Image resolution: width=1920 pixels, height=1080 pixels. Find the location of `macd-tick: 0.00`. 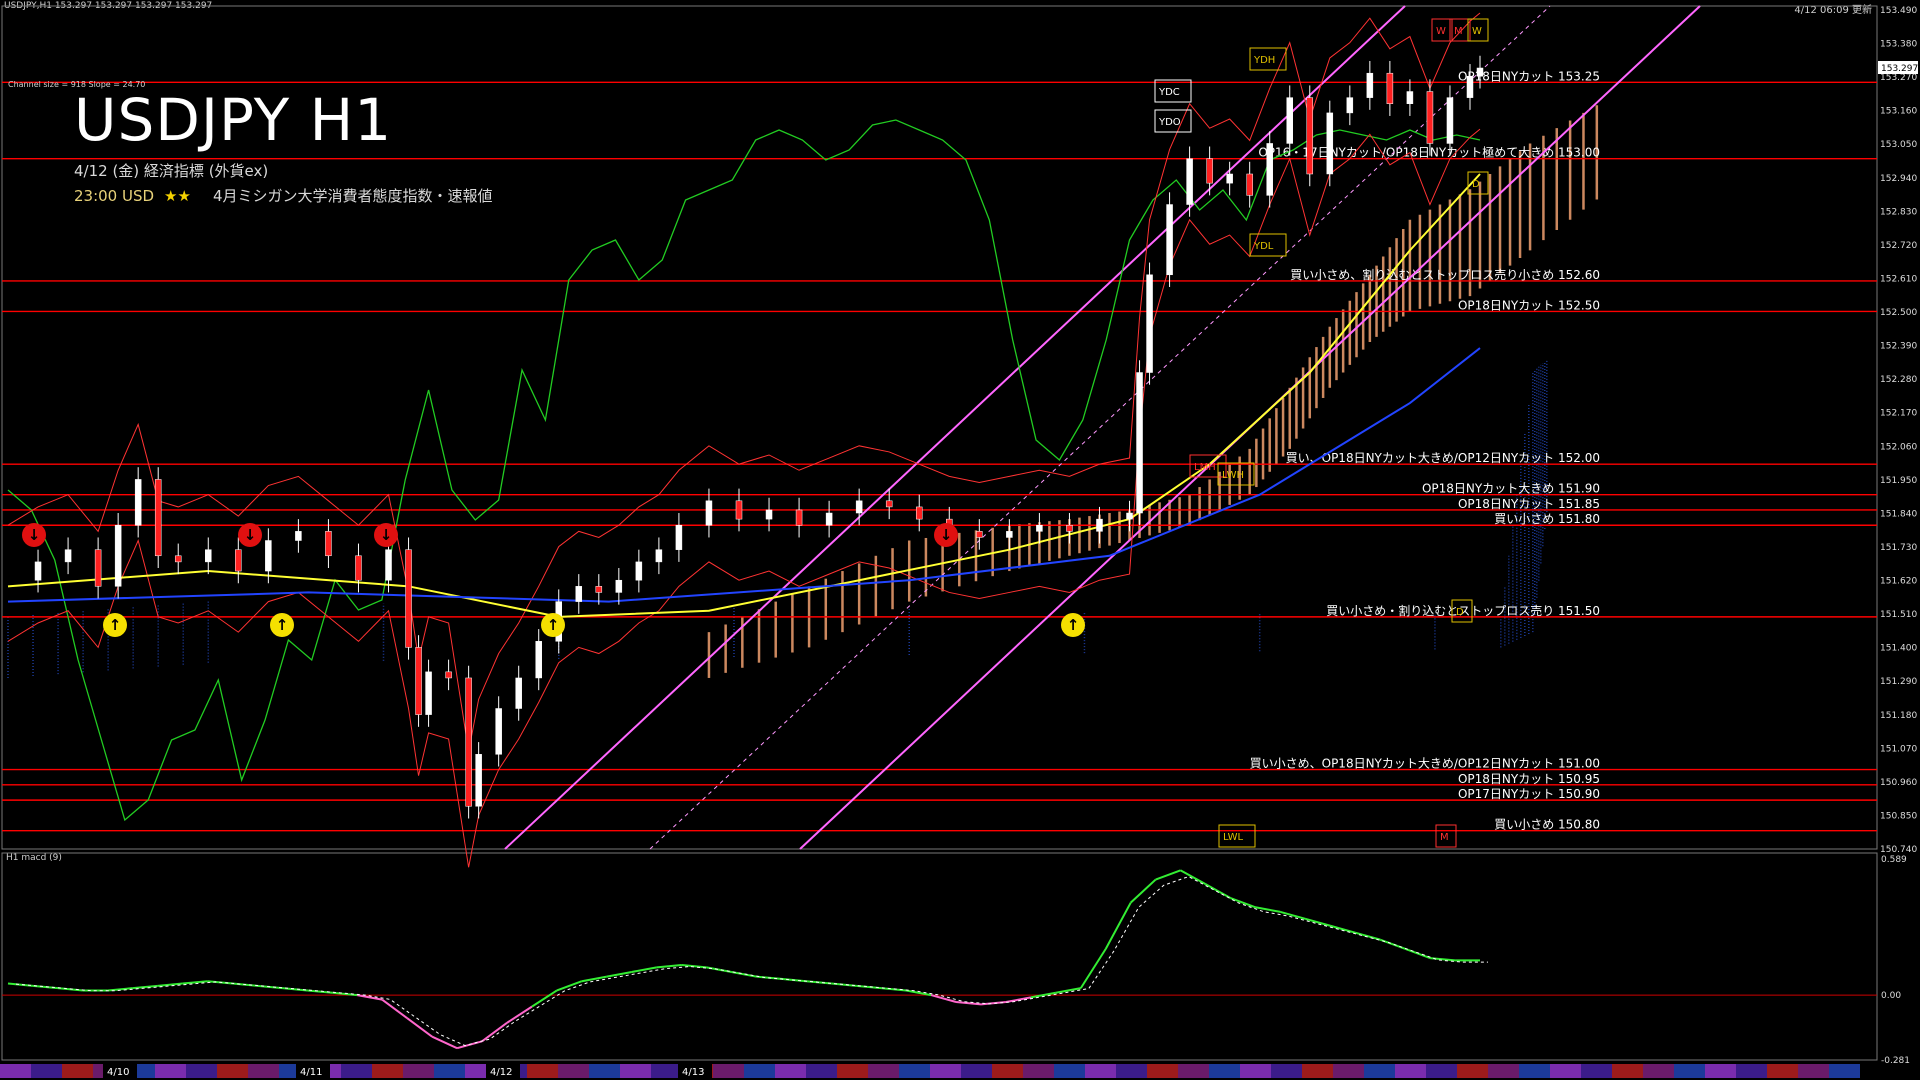

macd-tick: 0.00 is located at coordinates (1891, 996).